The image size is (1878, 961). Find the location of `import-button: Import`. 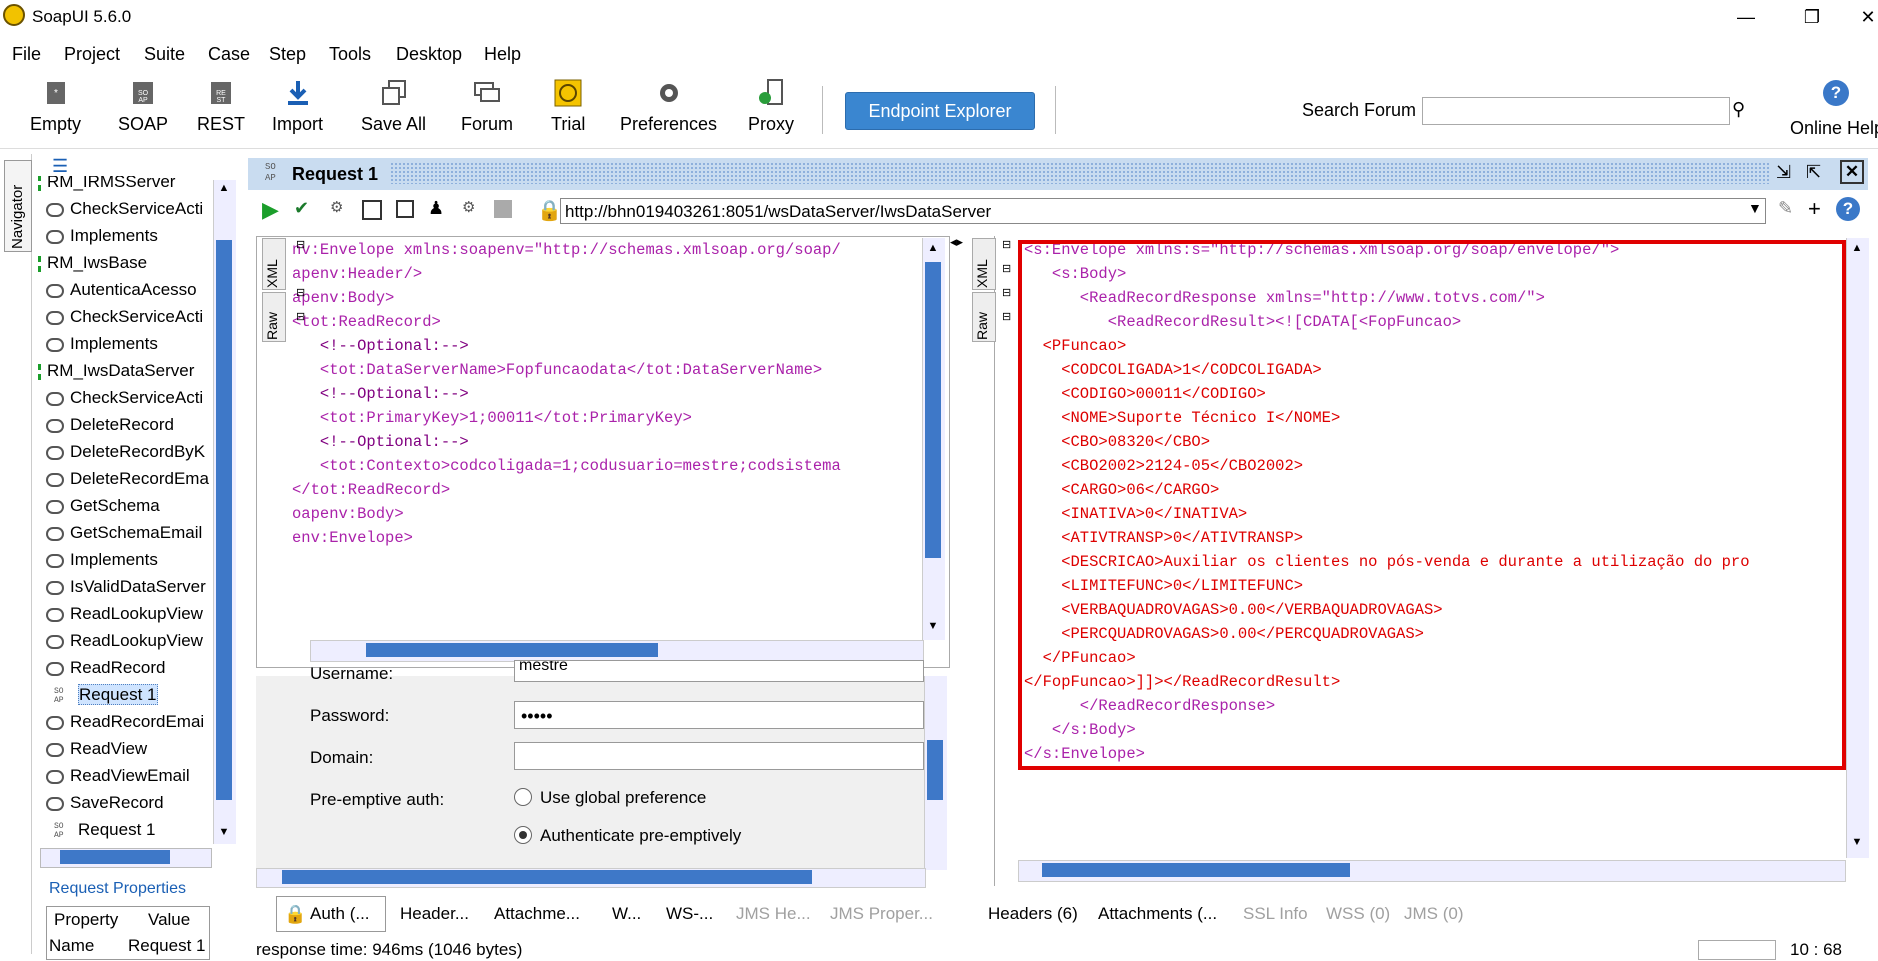

import-button: Import is located at coordinates (297, 106).